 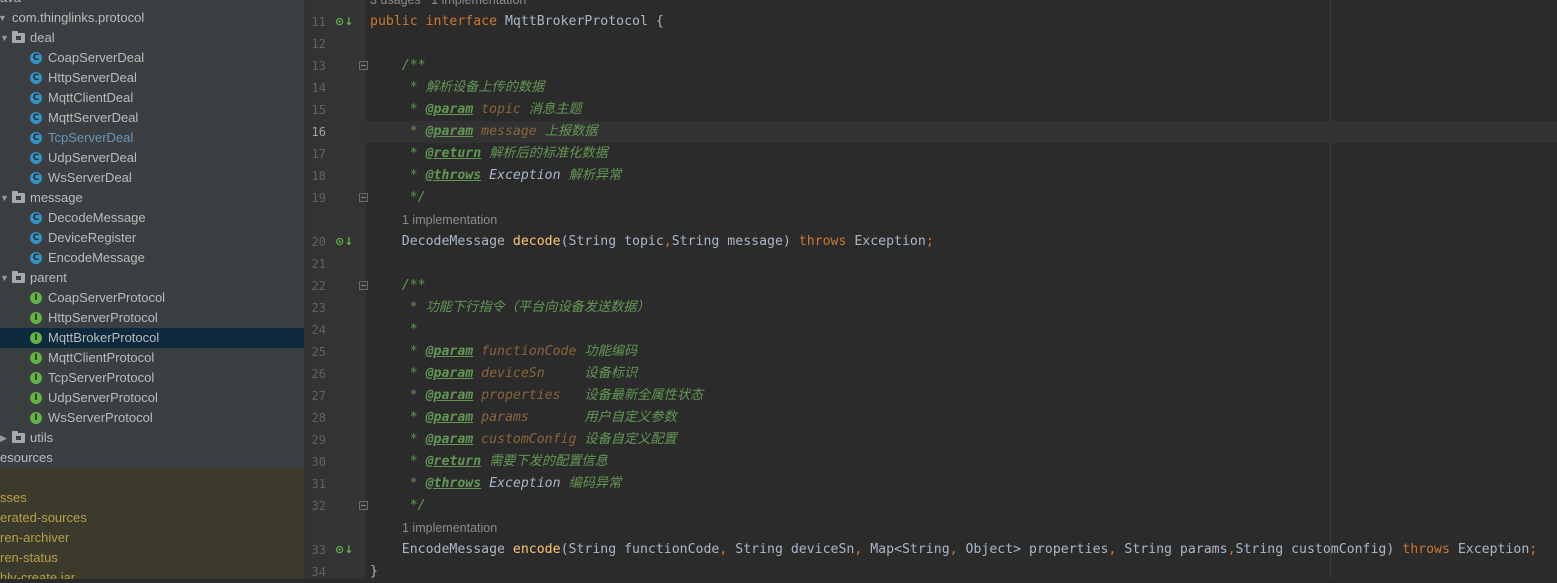 I want to click on tree-item: C UdpServerDeal, so click(x=152, y=158).